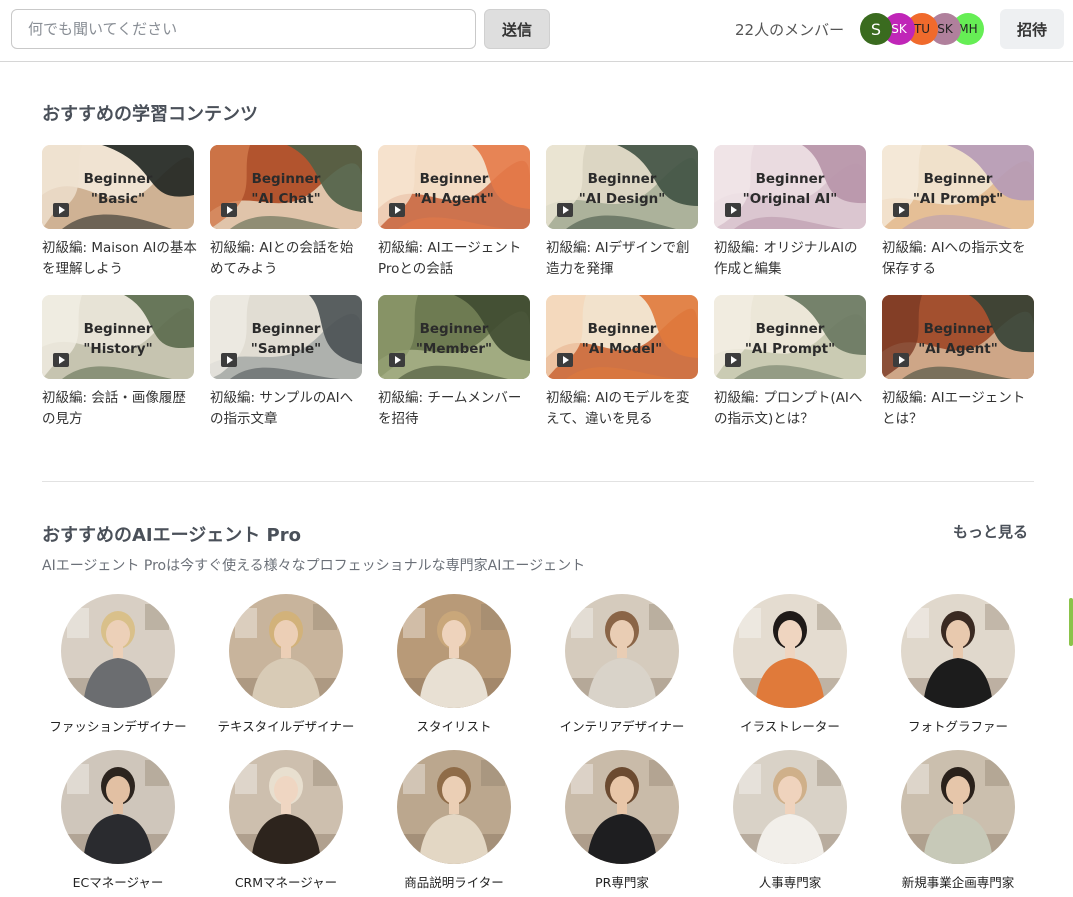 The image size is (1073, 897). Describe the element at coordinates (622, 337) in the screenshot. I see `video-thumbnail: Beginner "AI Model"` at that location.